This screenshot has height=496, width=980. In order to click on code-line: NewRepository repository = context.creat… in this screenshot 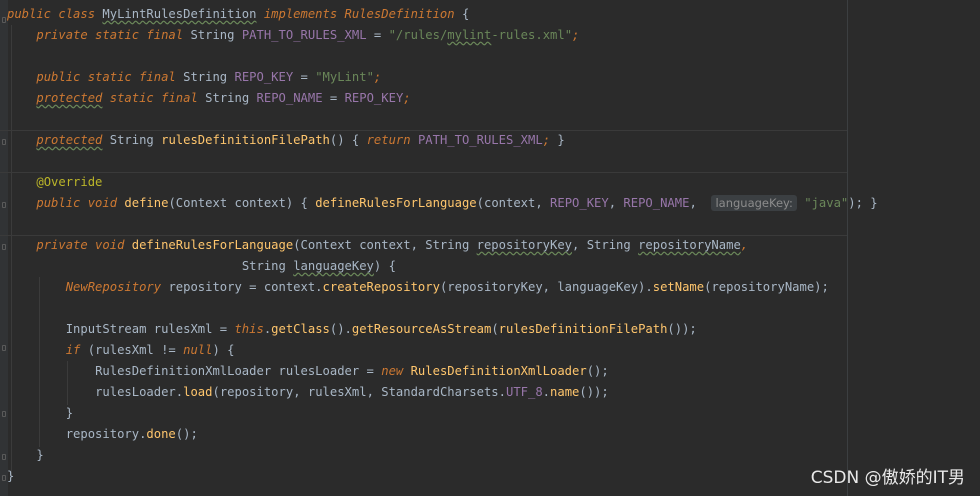, I will do `click(418, 287)`.